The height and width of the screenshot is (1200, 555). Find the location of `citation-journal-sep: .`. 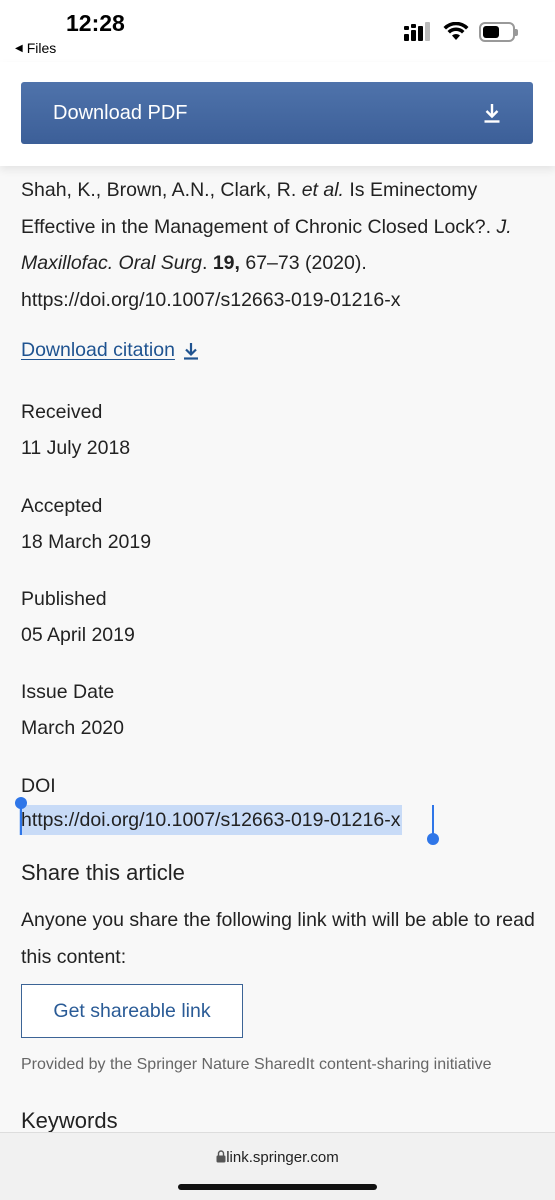

citation-journal-sep: . is located at coordinates (207, 263).